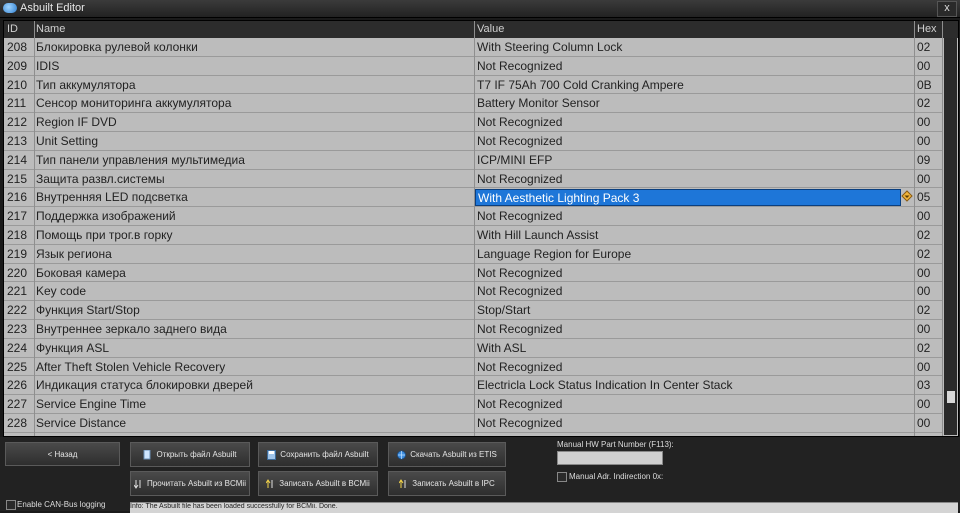  I want to click on scrollbar-thumb, so click(951, 397).